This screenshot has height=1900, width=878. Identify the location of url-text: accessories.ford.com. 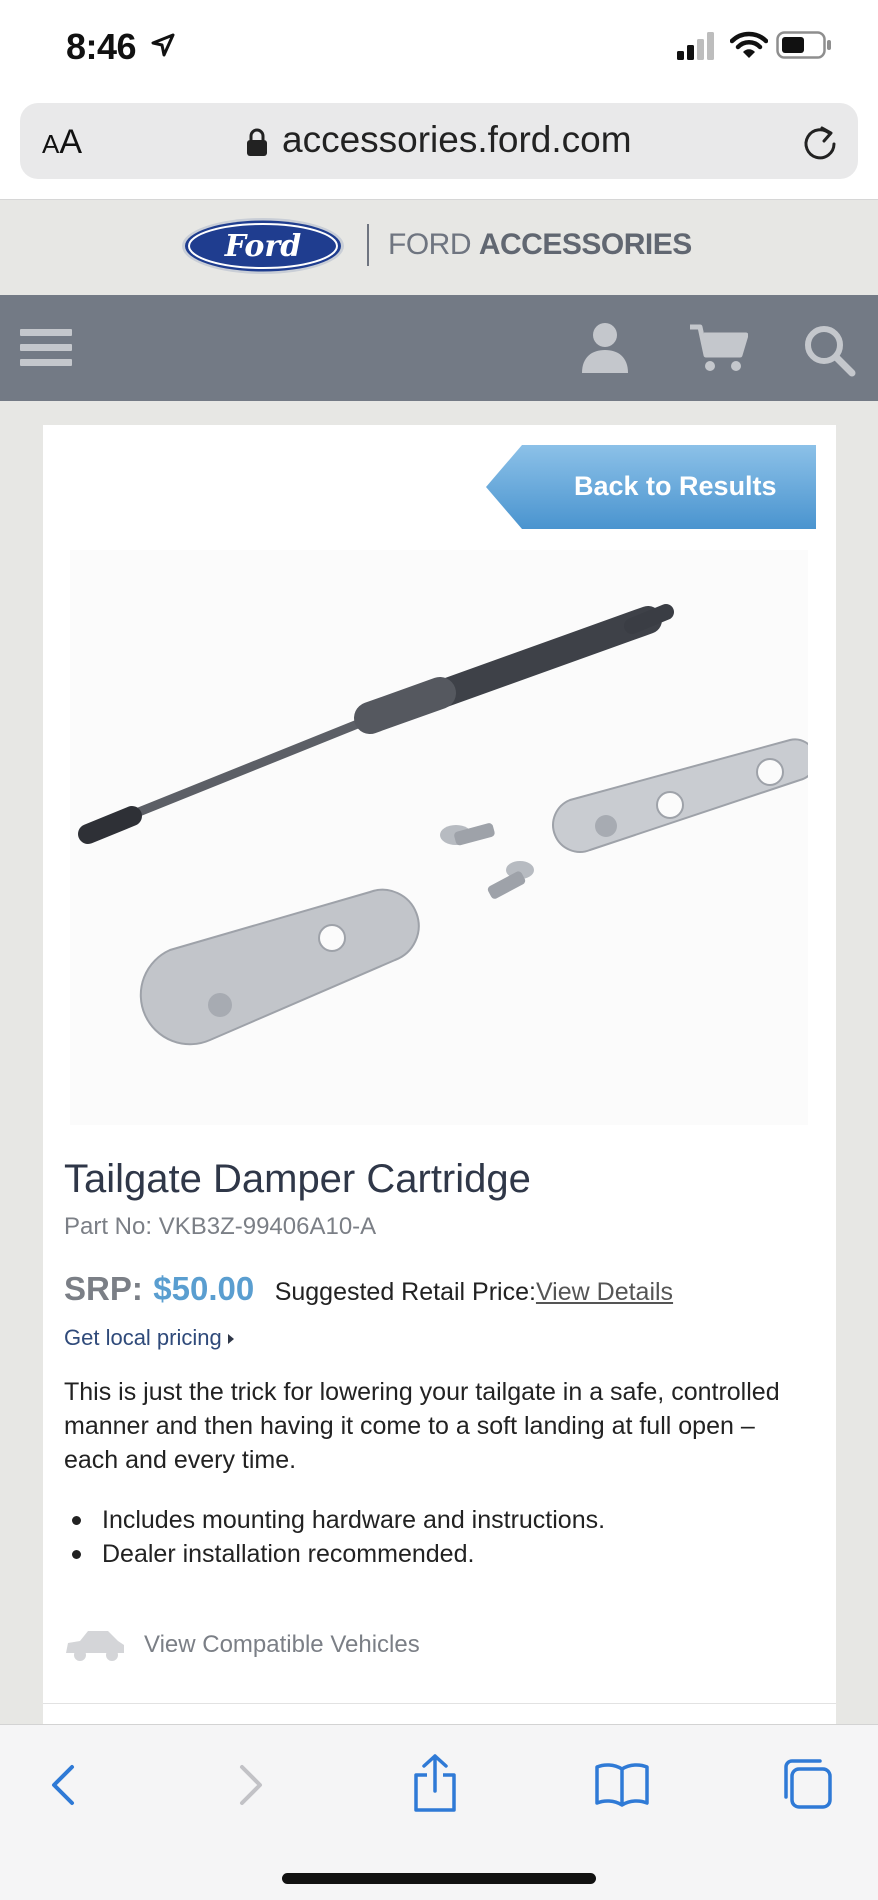
(457, 140).